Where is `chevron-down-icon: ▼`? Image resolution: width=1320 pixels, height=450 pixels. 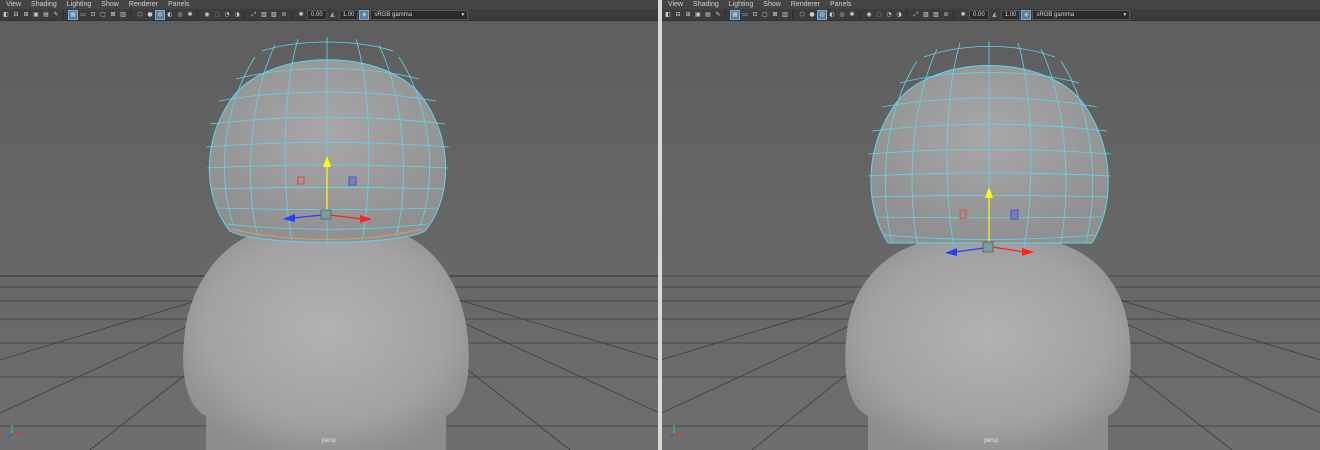 chevron-down-icon: ▼ is located at coordinates (463, 14).